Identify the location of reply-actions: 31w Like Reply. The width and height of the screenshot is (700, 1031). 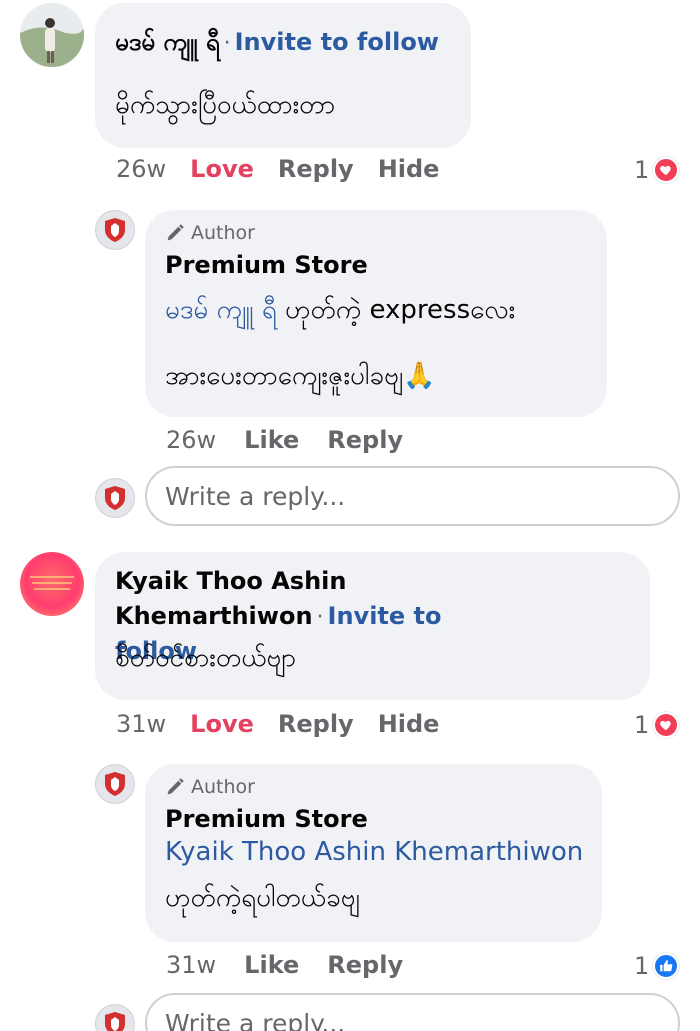
(284, 965).